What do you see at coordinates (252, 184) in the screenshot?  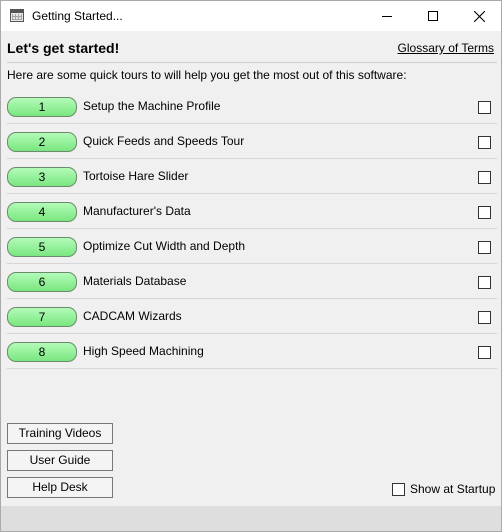 I see `tour-row: 3 Tortoise Hare Slider` at bounding box center [252, 184].